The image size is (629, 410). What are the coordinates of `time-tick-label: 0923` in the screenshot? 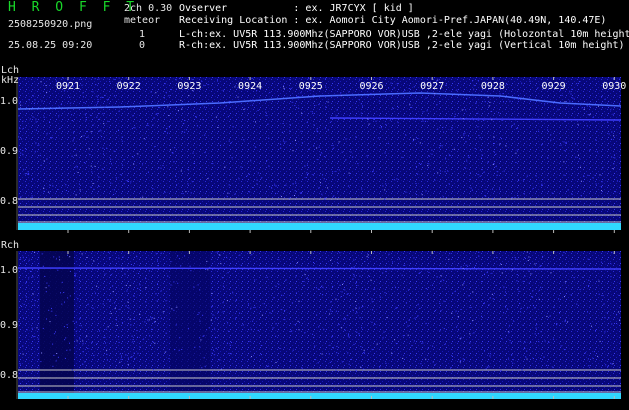 It's located at (189, 86).